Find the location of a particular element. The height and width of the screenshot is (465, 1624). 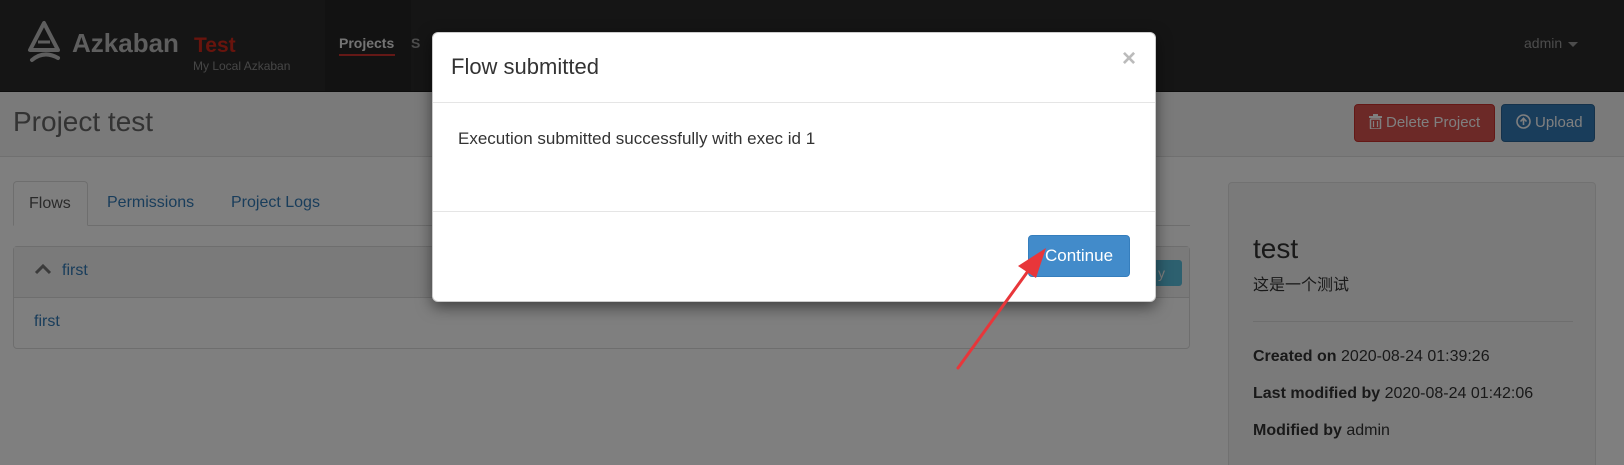

modal-header: Flow submitted × is located at coordinates (794, 68).